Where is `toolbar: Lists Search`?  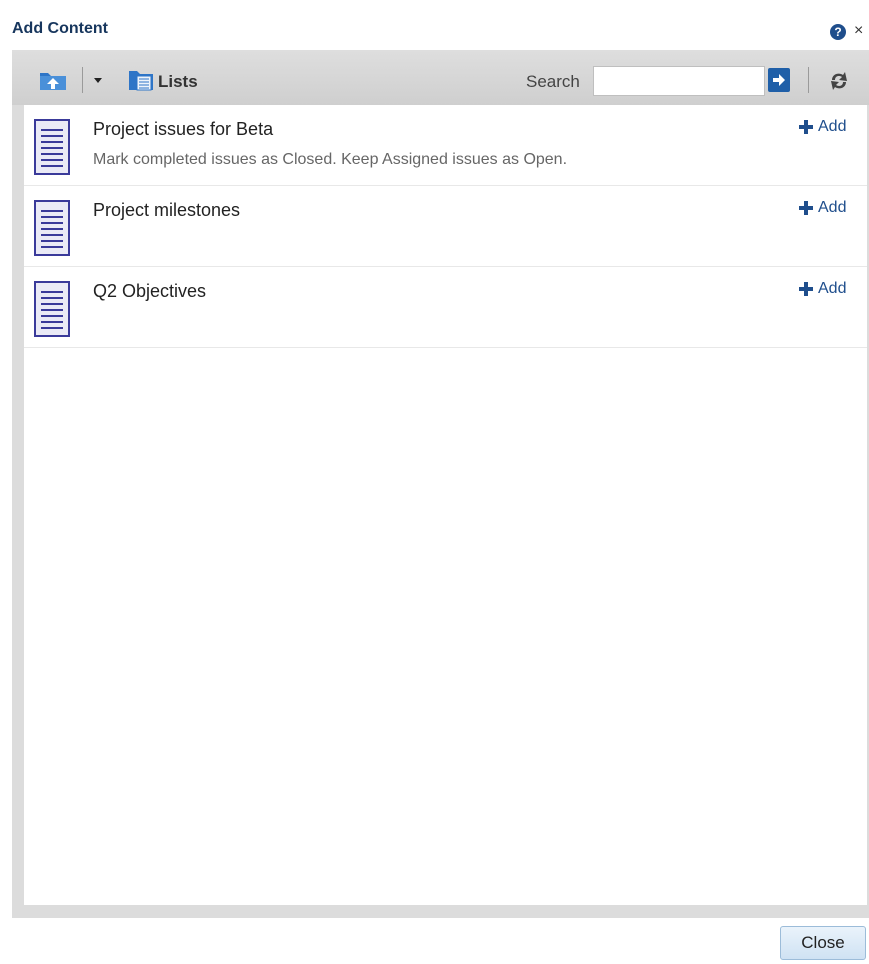 toolbar: Lists Search is located at coordinates (440, 77).